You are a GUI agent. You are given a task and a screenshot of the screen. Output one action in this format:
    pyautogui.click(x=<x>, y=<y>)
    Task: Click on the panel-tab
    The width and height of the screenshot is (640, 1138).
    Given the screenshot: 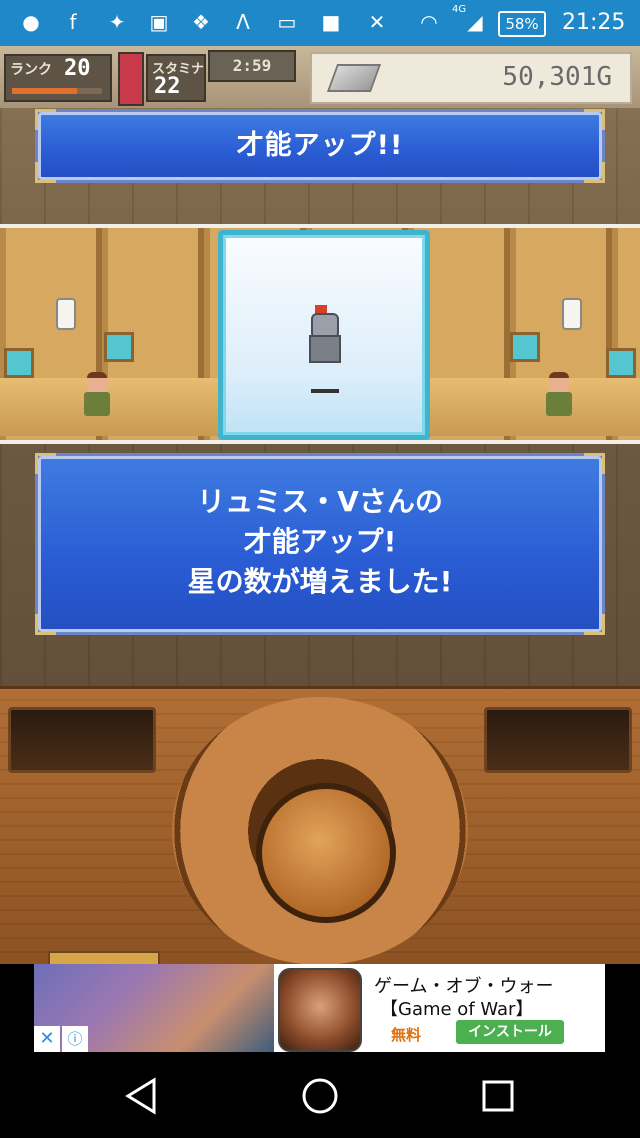 What is the action you would take?
    pyautogui.click(x=104, y=957)
    